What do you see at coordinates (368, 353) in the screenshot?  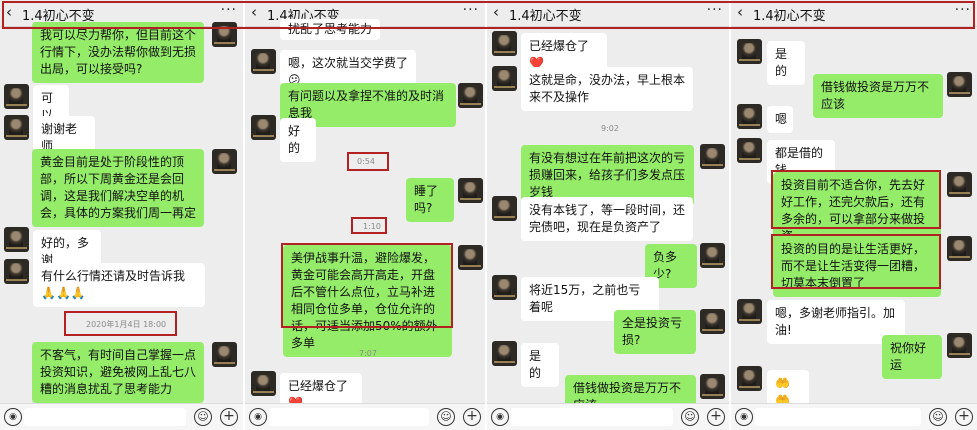 I see `timestamp: 7:07` at bounding box center [368, 353].